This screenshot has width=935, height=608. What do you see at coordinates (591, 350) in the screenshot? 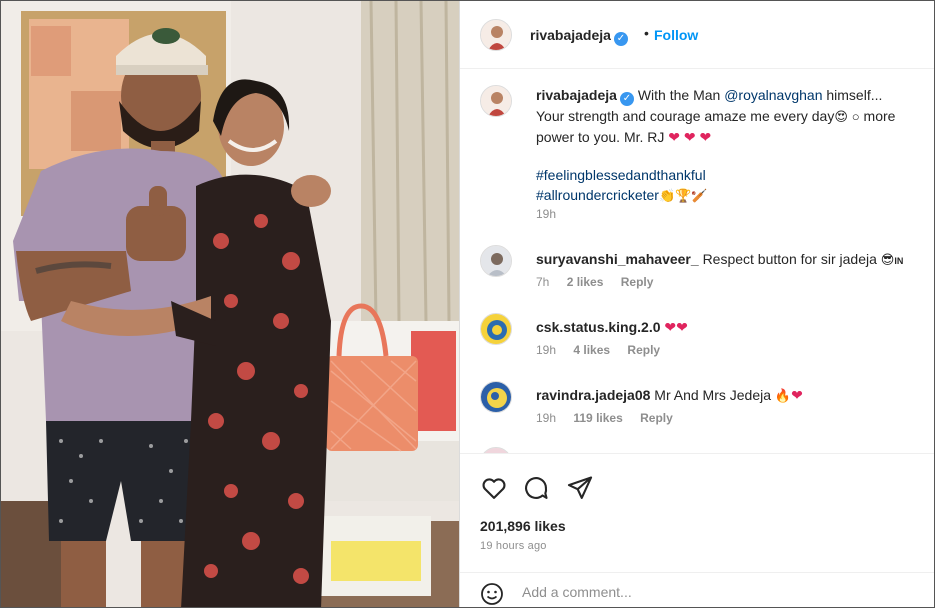
I see `comment-likes: 4 likes` at bounding box center [591, 350].